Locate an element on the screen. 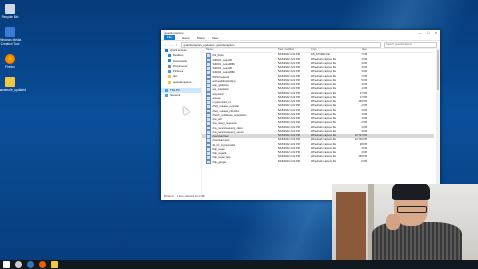  minimize-button: — is located at coordinates (420, 33).